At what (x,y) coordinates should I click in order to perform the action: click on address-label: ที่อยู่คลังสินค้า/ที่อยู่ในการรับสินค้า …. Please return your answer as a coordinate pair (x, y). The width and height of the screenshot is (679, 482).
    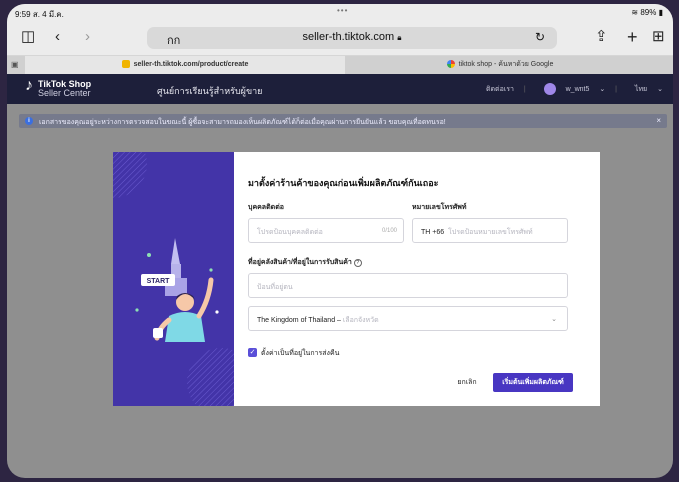
    Looking at the image, I should click on (305, 262).